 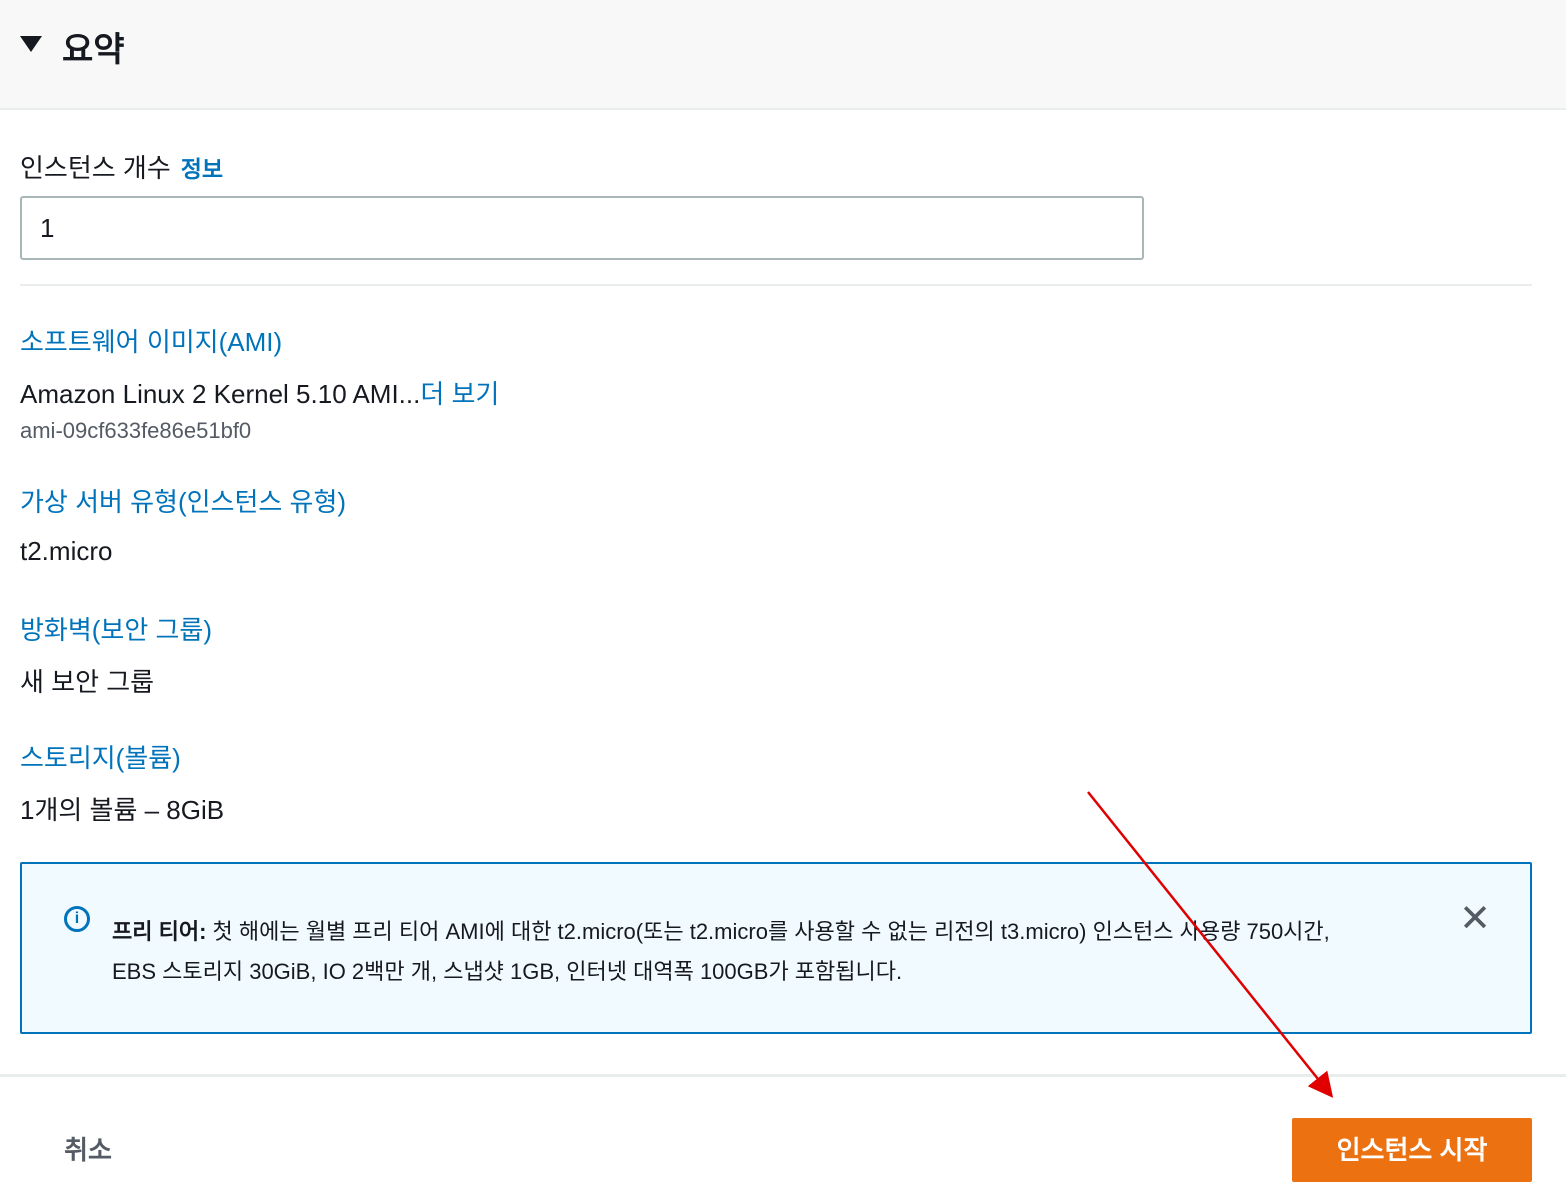 What do you see at coordinates (122, 810) in the screenshot?
I see `storage-value: 1개의 볼륨 – 8GiB` at bounding box center [122, 810].